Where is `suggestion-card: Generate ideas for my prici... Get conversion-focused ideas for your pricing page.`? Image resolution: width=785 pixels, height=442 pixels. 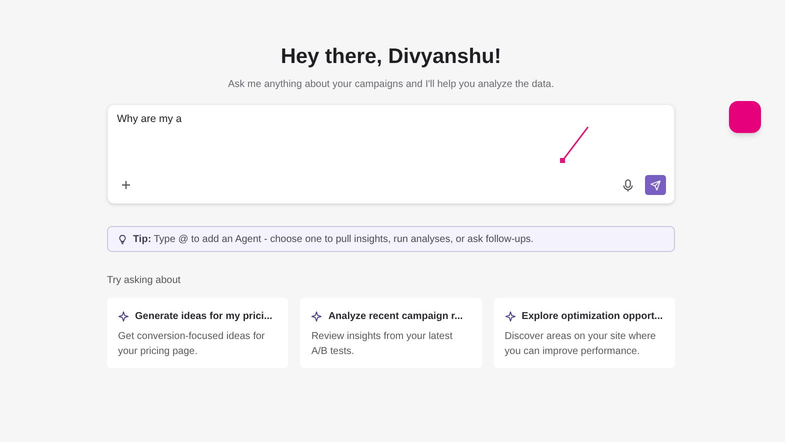
suggestion-card: Generate ideas for my prici... Get conversion-focused ideas for your pricing page. is located at coordinates (197, 333).